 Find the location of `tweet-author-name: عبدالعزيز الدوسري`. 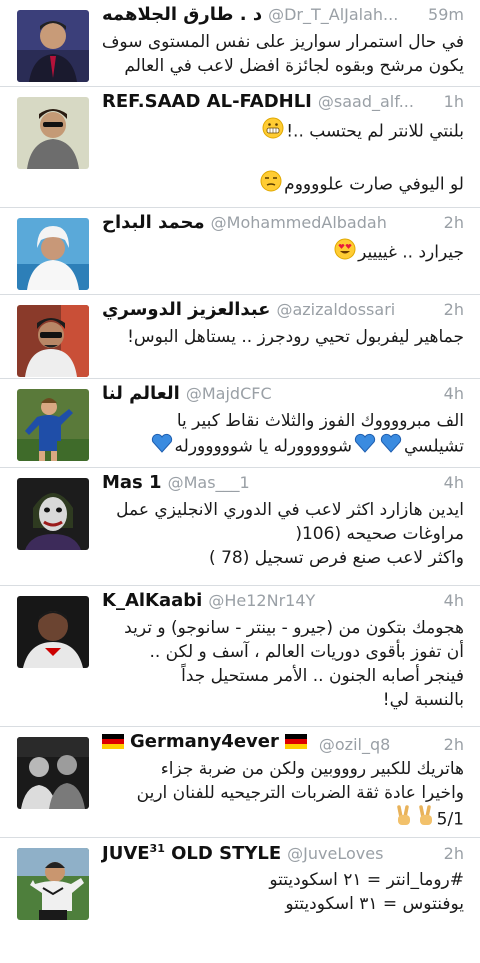

tweet-author-name: عبدالعزيز الدوسري is located at coordinates (186, 309).